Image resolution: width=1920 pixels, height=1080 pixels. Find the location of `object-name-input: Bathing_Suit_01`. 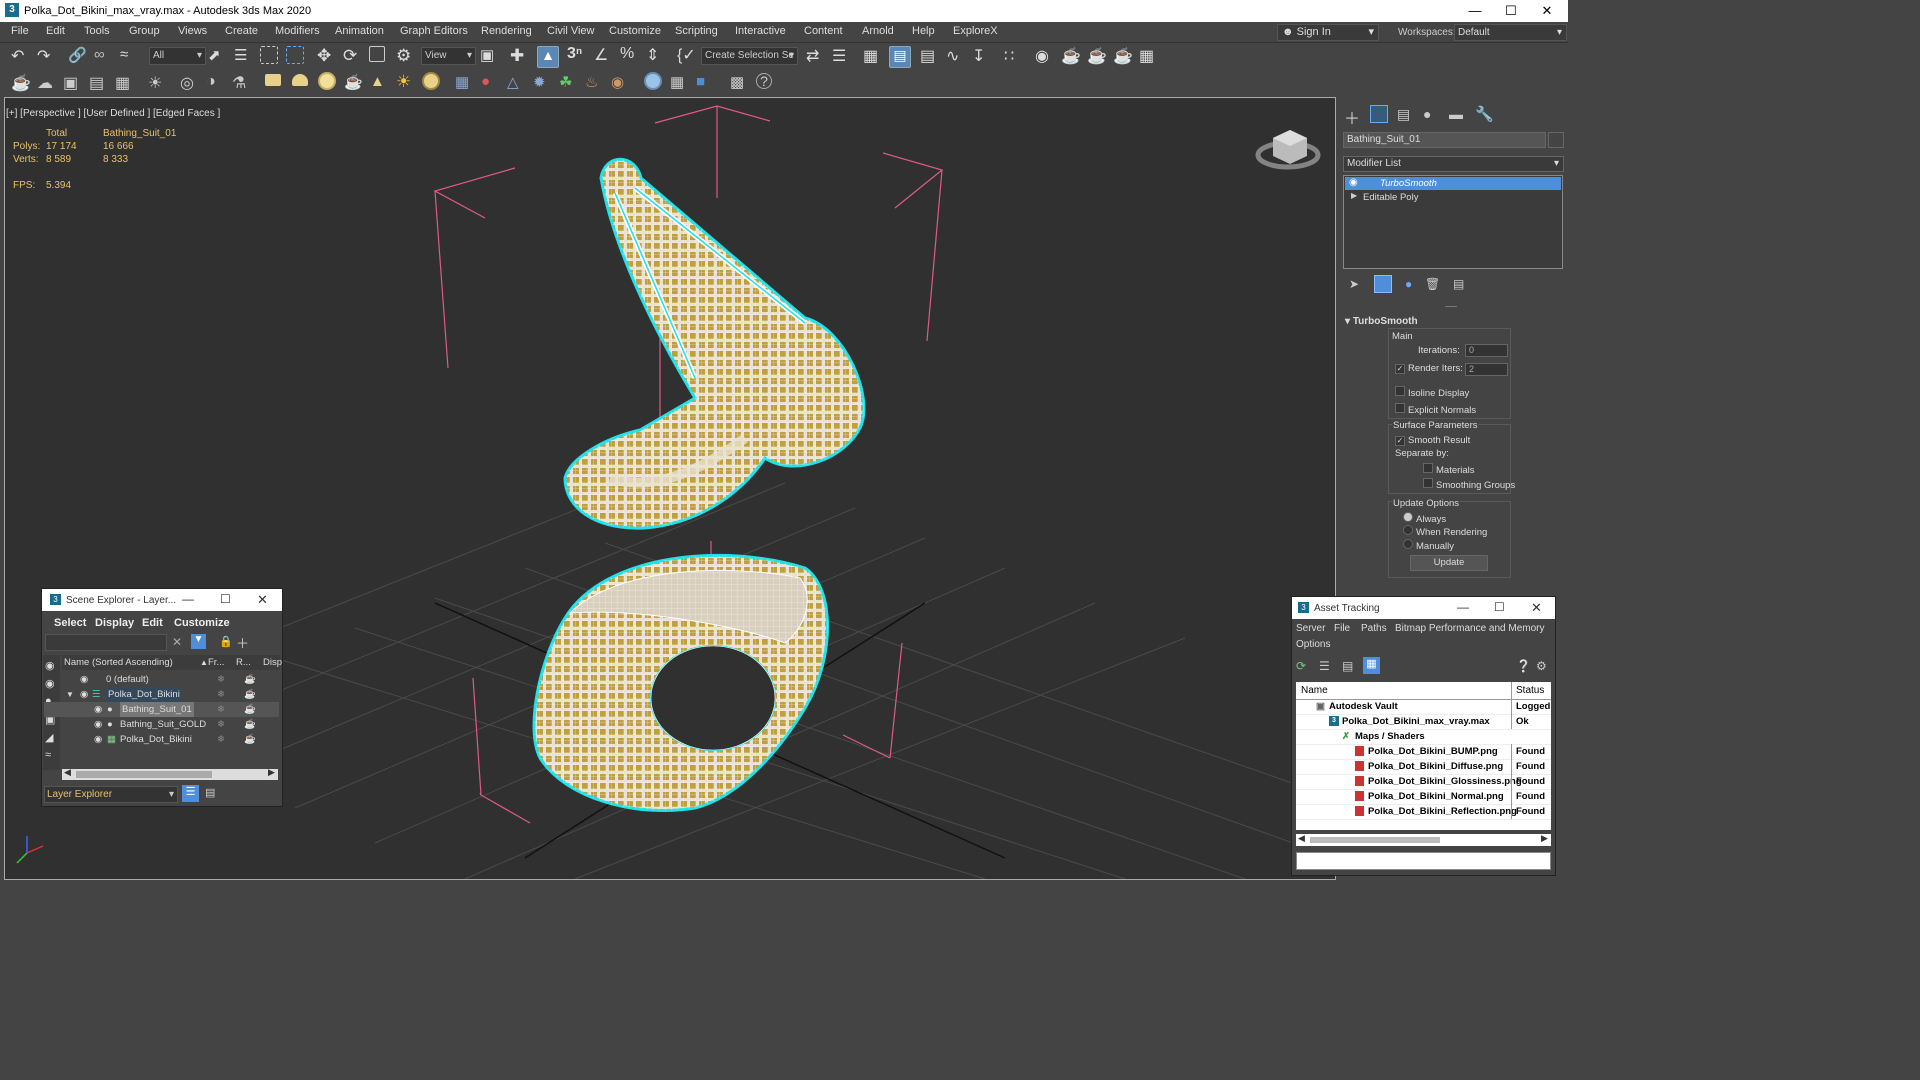

object-name-input: Bathing_Suit_01 is located at coordinates (1444, 140).